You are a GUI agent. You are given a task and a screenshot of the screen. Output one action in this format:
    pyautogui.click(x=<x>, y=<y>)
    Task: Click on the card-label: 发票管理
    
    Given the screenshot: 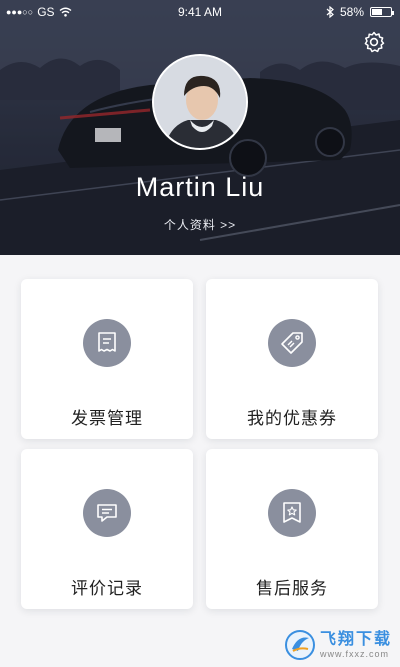 What is the action you would take?
    pyautogui.click(x=107, y=418)
    